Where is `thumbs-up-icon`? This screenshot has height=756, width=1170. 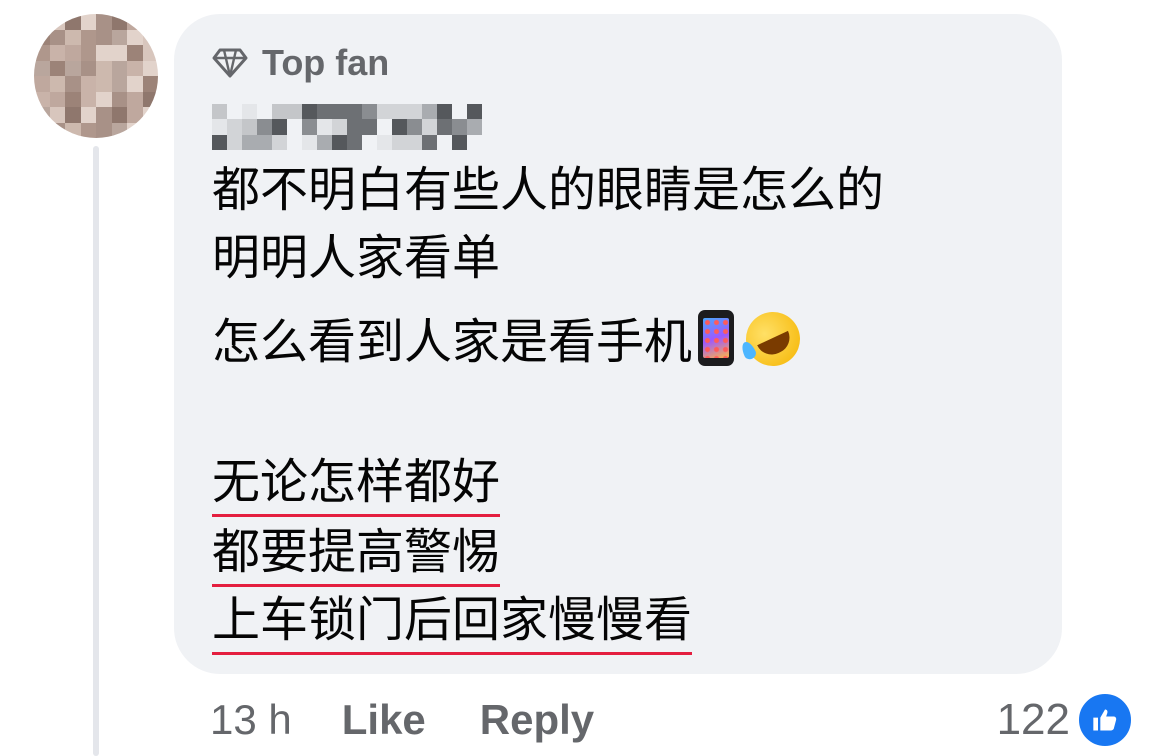 thumbs-up-icon is located at coordinates (1105, 720).